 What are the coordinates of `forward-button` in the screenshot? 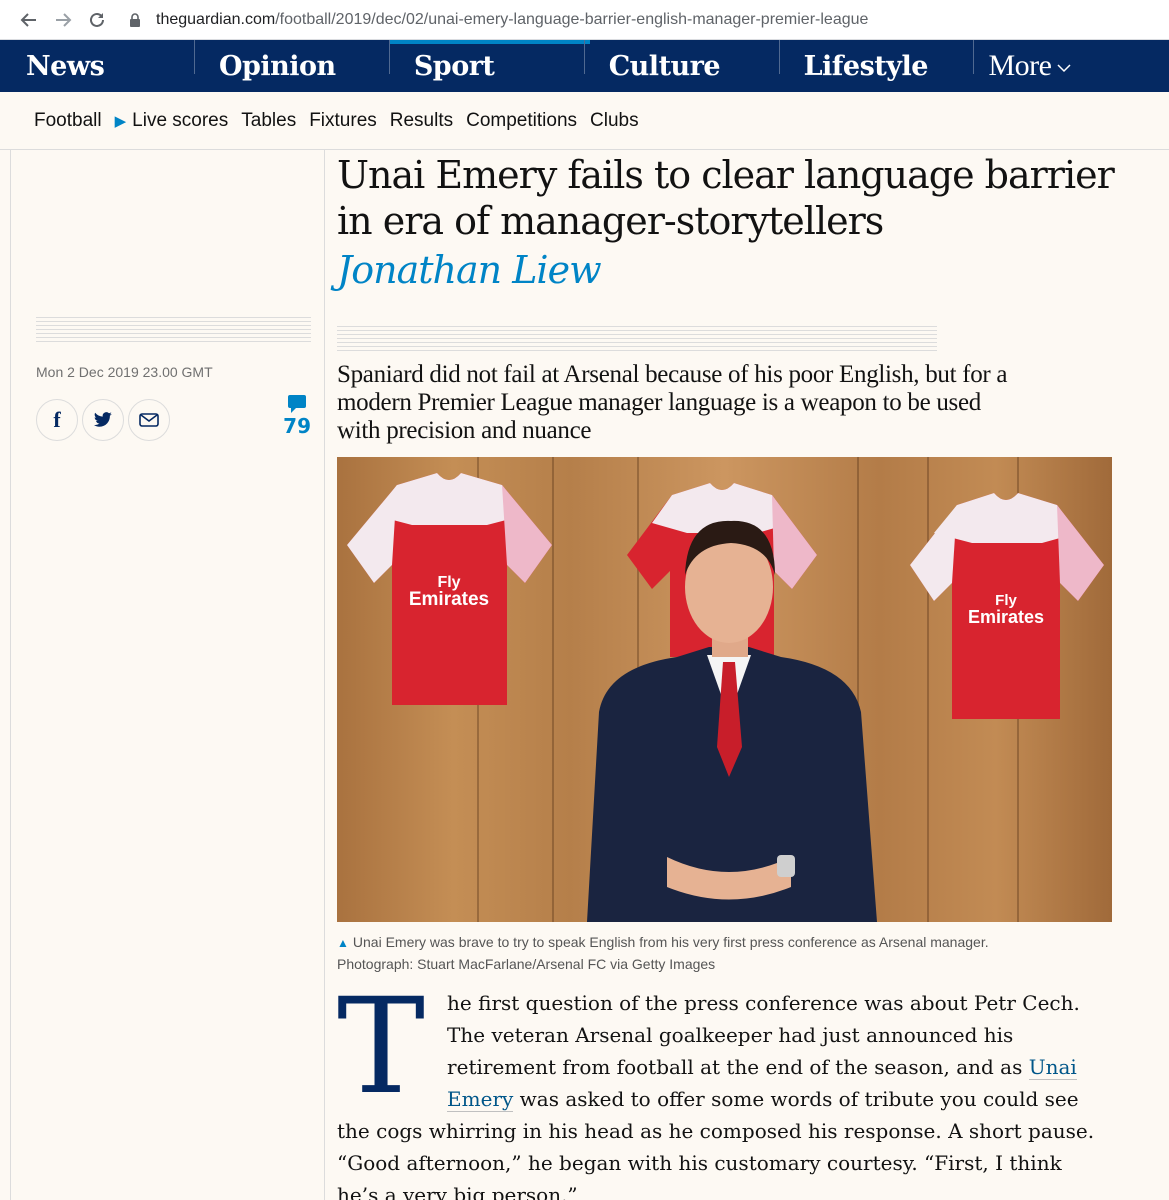 It's located at (63, 20).